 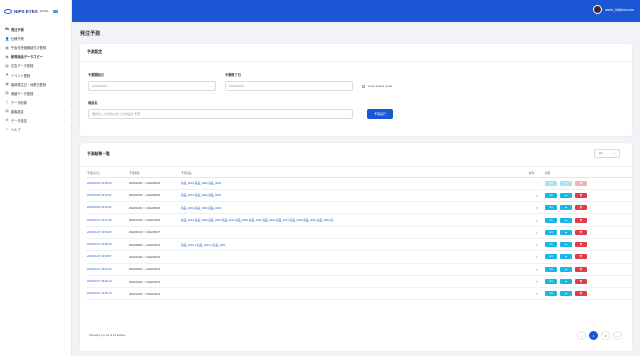 What do you see at coordinates (35, 111) in the screenshot?
I see `sidebar-item: ▤ 顧客設定 ›` at bounding box center [35, 111].